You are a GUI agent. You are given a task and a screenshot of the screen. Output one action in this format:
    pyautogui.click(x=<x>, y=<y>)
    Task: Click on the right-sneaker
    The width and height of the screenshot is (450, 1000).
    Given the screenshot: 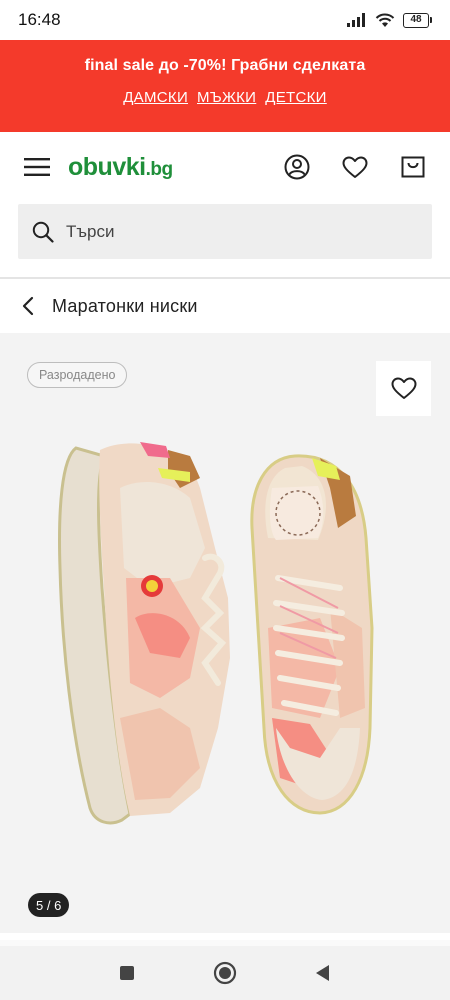 What is the action you would take?
    pyautogui.click(x=312, y=634)
    